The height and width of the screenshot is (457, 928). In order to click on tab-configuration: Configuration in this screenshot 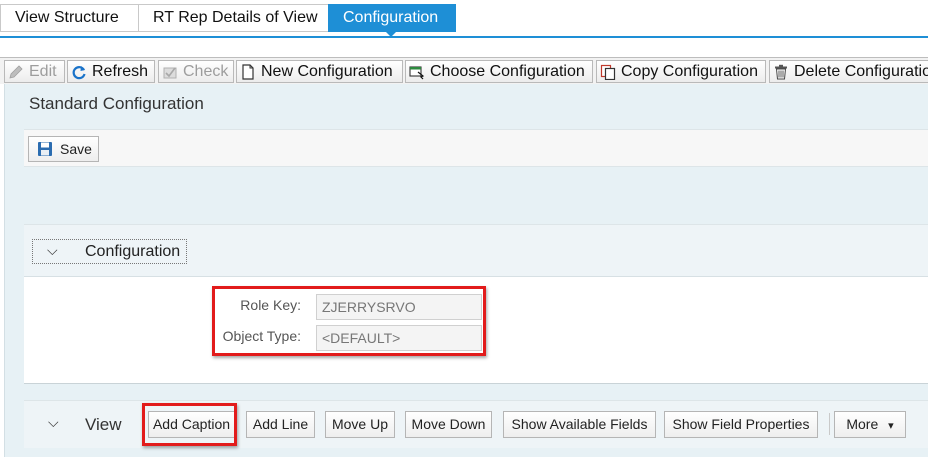, I will do `click(392, 20)`.